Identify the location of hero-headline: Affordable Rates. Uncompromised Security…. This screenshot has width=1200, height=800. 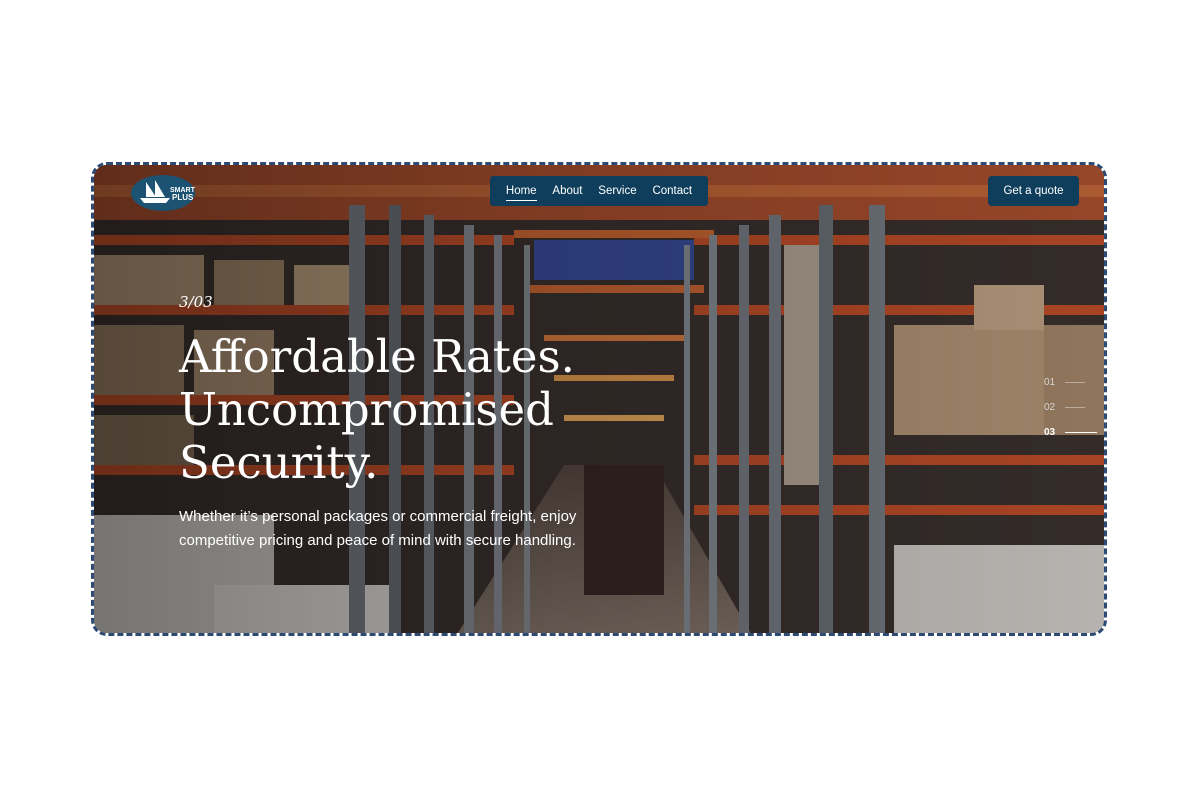
(389, 409).